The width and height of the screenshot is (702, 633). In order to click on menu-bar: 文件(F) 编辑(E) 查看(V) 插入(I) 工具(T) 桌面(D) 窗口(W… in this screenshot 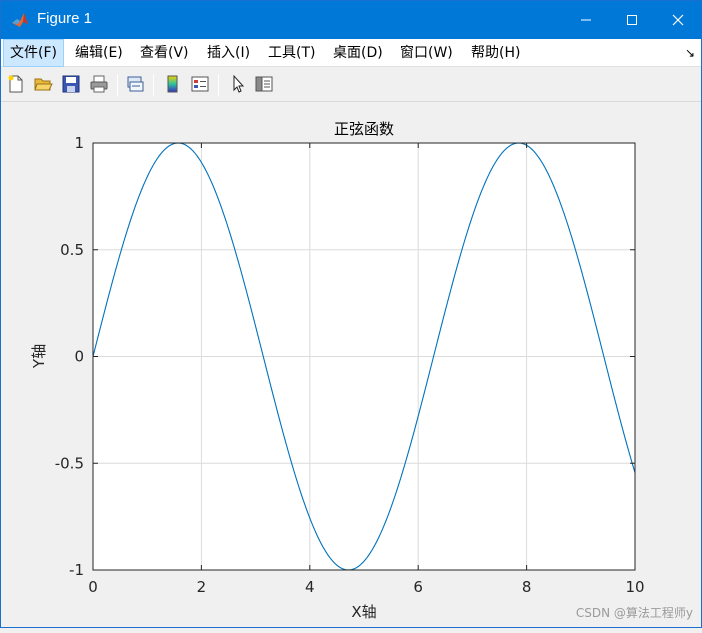, I will do `click(351, 53)`.